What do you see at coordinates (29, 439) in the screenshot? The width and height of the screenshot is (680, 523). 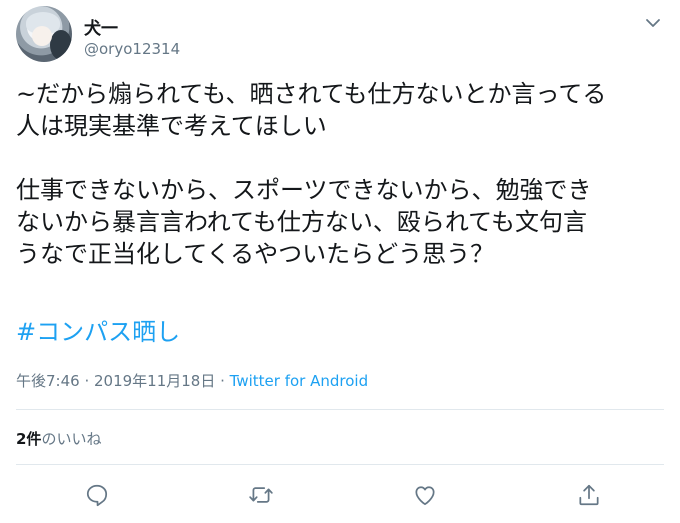 I see `likes-count: 2件` at bounding box center [29, 439].